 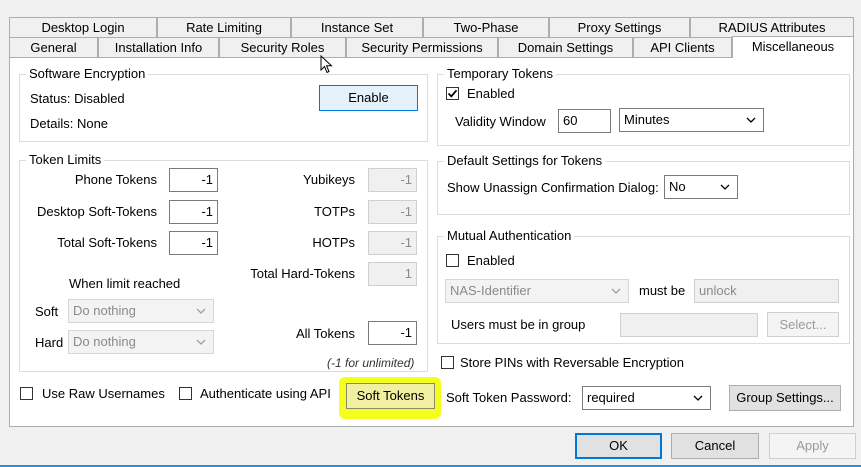 I want to click on tab-domain-settings: Domain Settings, so click(x=565, y=47).